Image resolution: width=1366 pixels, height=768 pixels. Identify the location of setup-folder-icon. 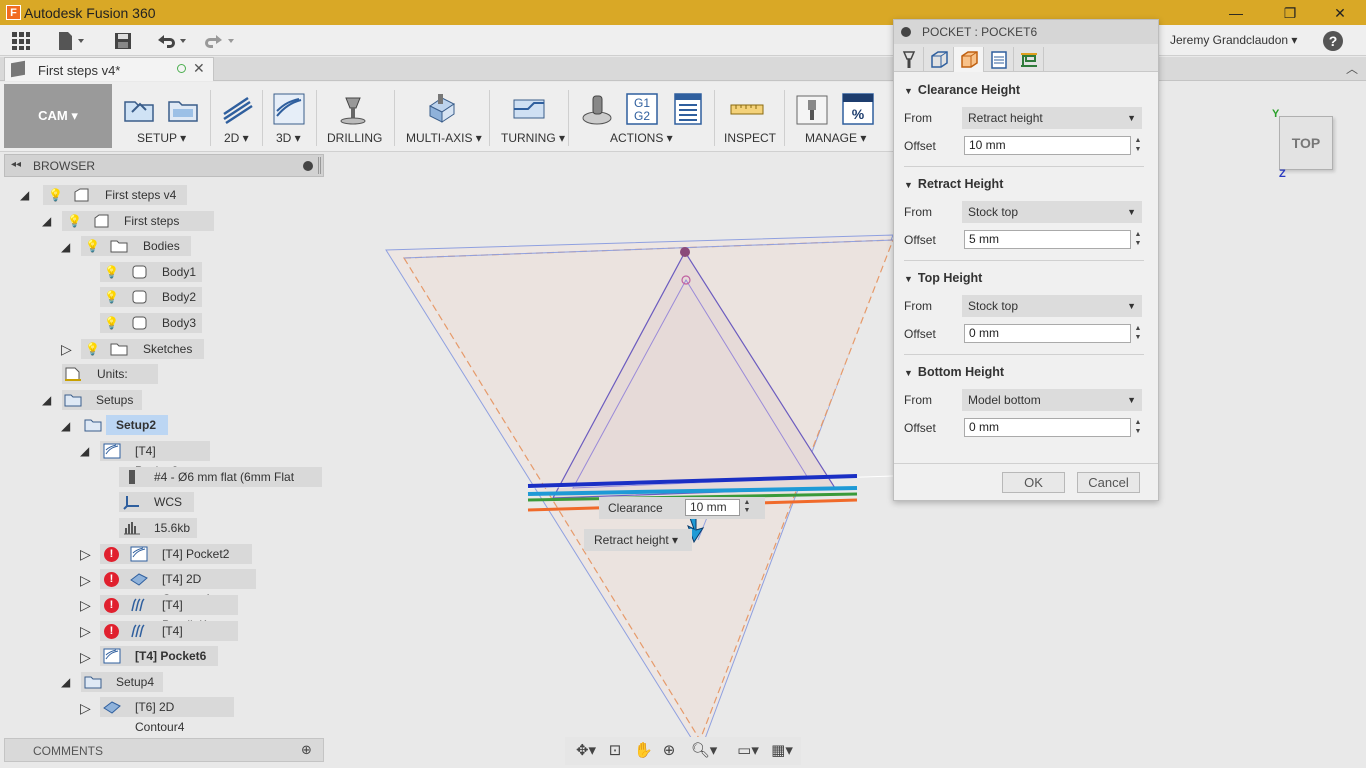
(183, 109).